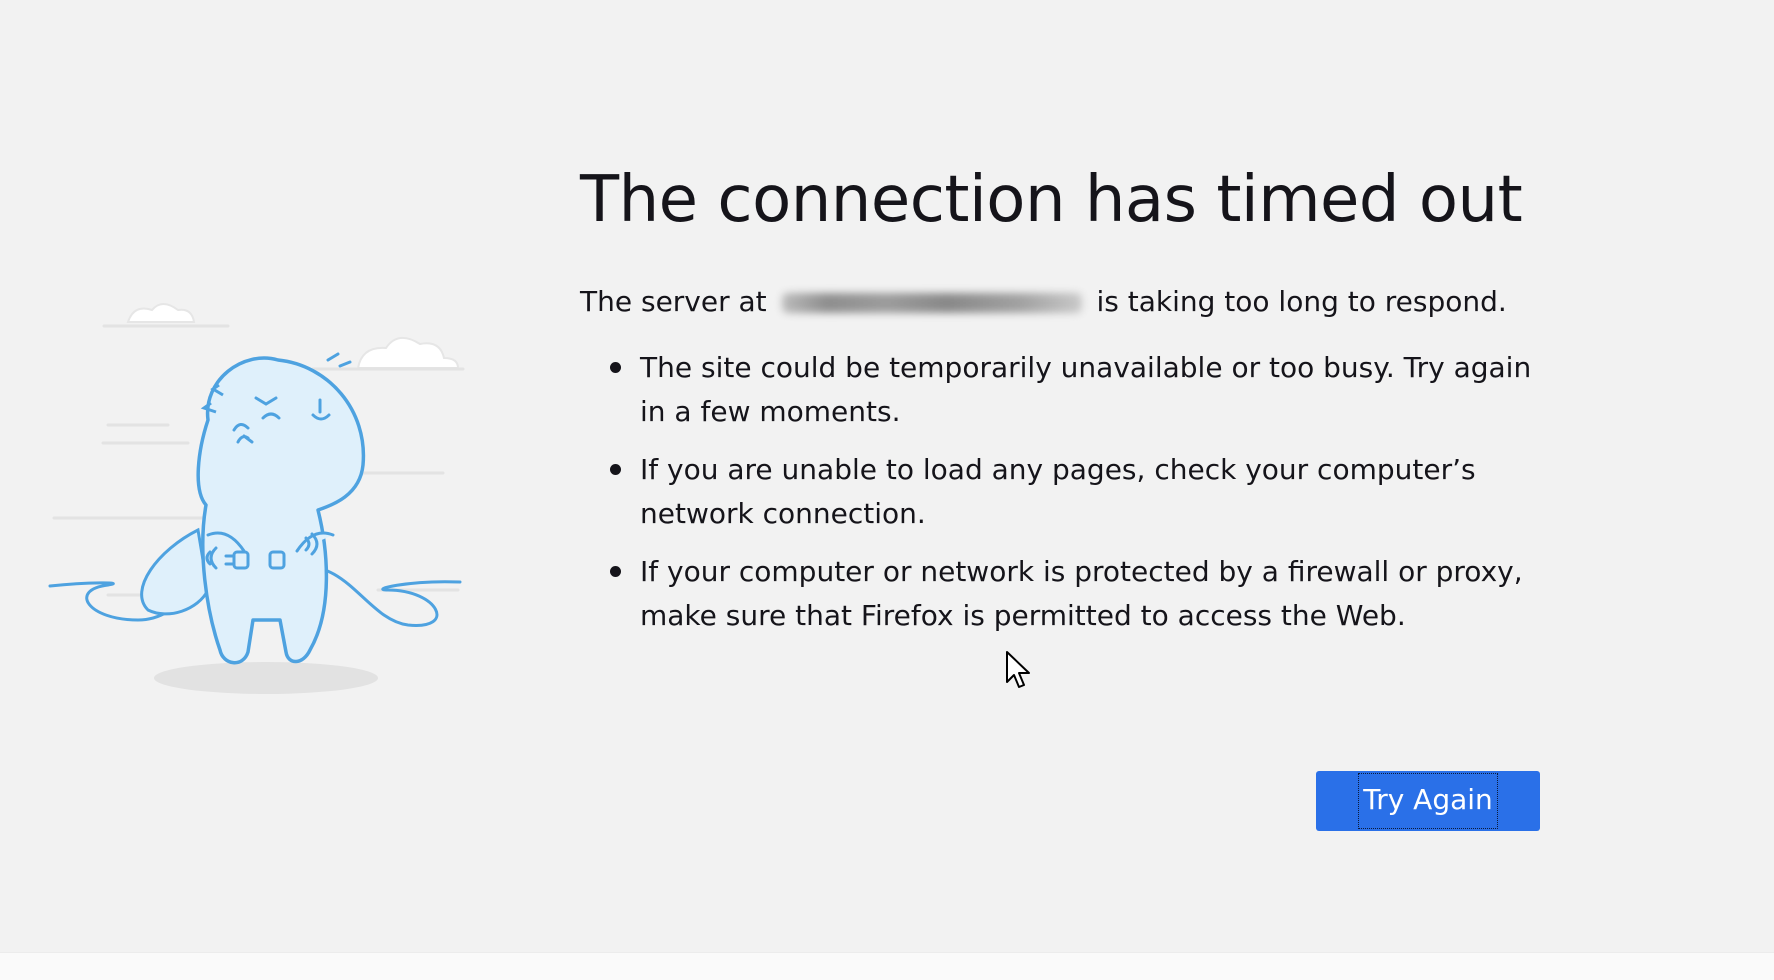 The width and height of the screenshot is (1774, 980). What do you see at coordinates (1018, 669) in the screenshot?
I see `mouse-pointer-icon` at bounding box center [1018, 669].